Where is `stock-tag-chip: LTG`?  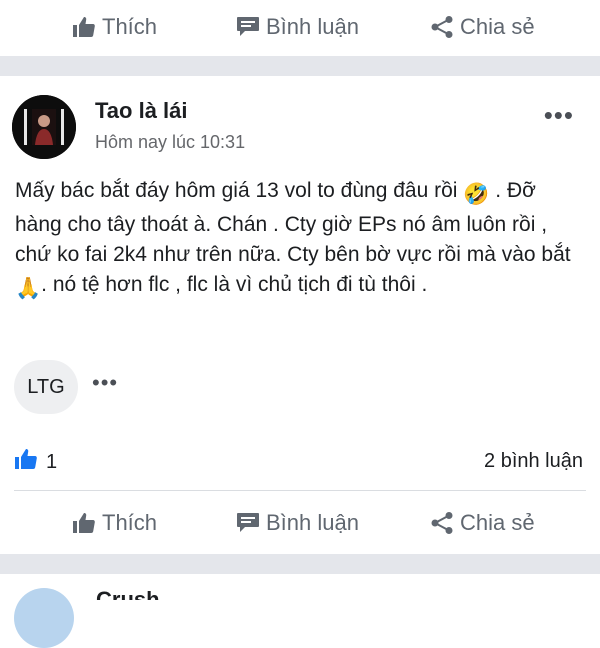 stock-tag-chip: LTG is located at coordinates (46, 387).